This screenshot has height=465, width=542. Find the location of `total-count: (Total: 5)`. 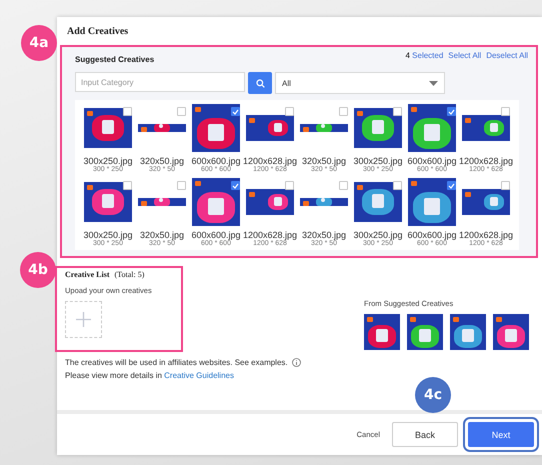

total-count: (Total: 5) is located at coordinates (129, 274).